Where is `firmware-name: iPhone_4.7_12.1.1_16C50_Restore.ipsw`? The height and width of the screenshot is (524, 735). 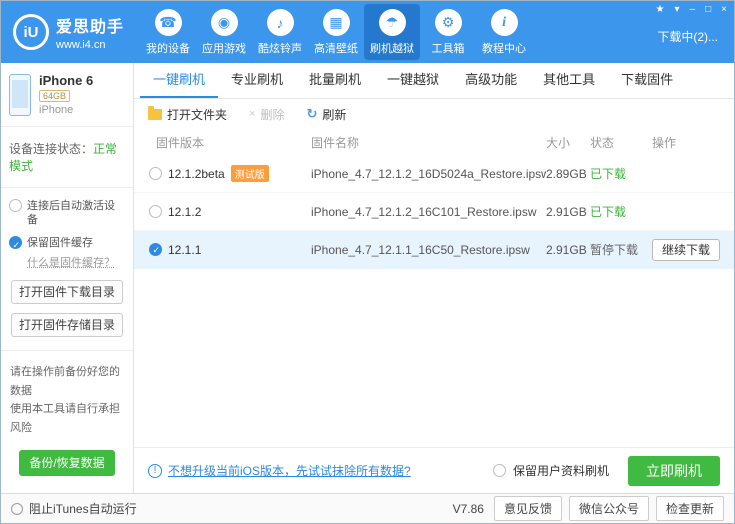 firmware-name: iPhone_4.7_12.1.1_16C50_Restore.ipsw is located at coordinates (420, 249).